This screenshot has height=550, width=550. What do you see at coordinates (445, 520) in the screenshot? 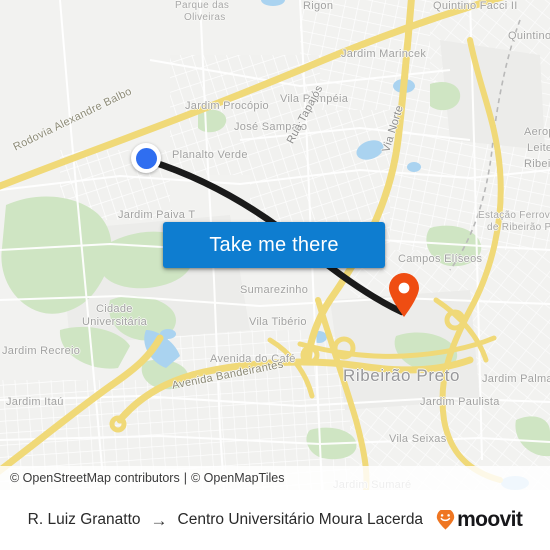
I see `moovit-pin-smiley-icon` at bounding box center [445, 520].